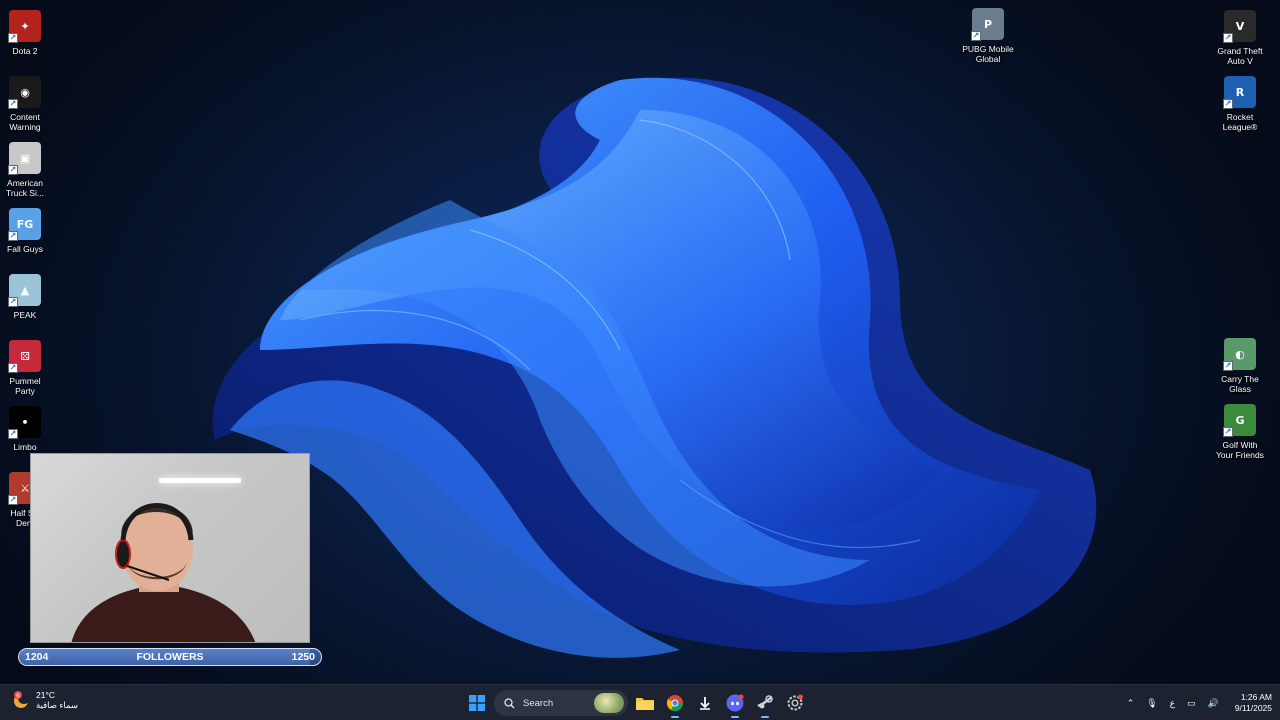  I want to click on streamer-figure, so click(163, 572).